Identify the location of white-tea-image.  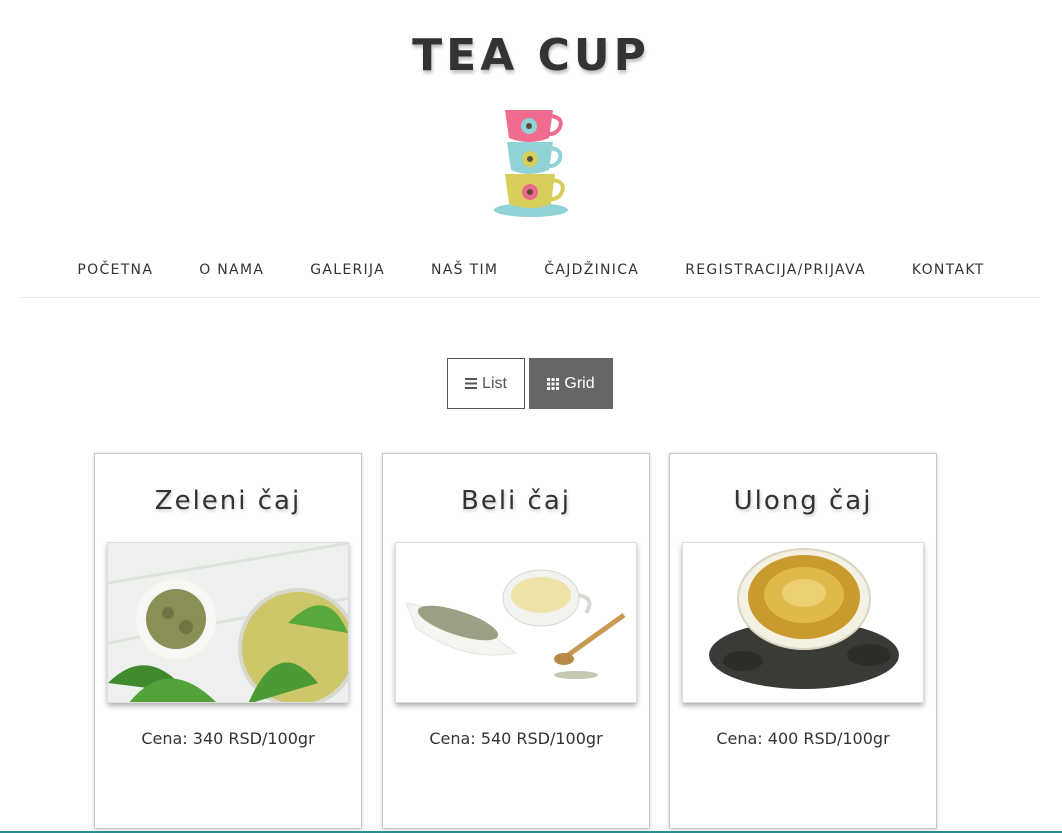
(516, 622).